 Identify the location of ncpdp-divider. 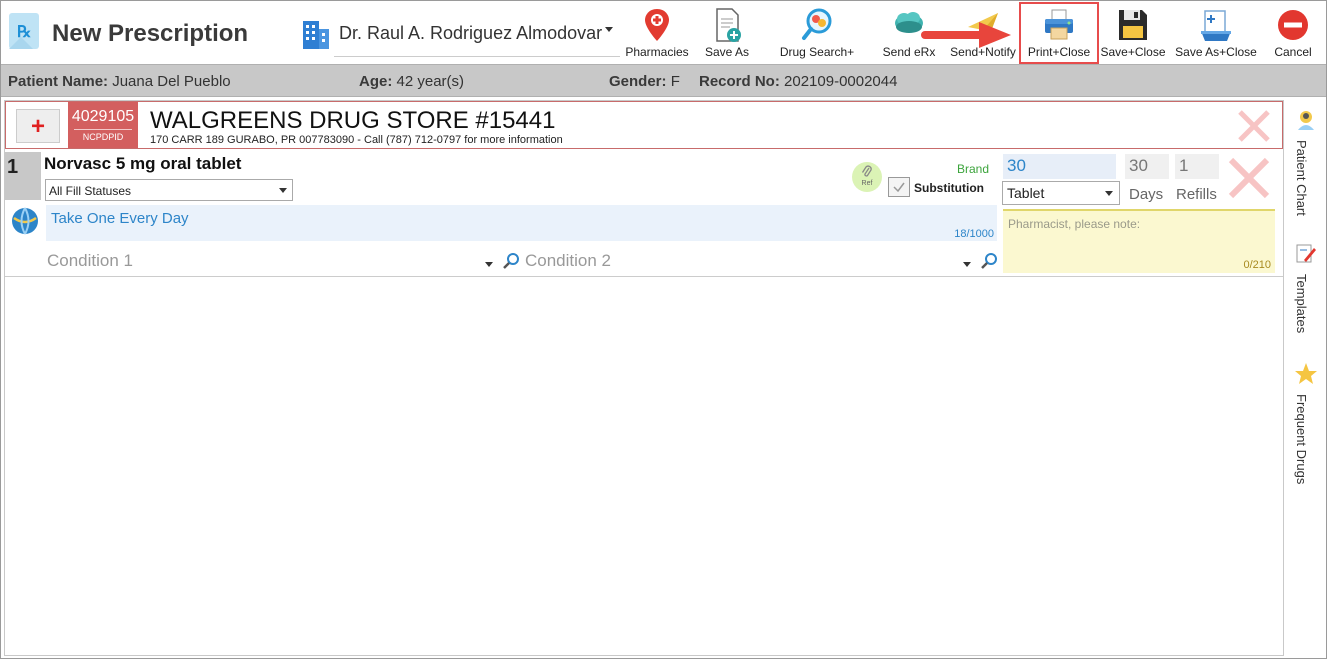
(103, 129).